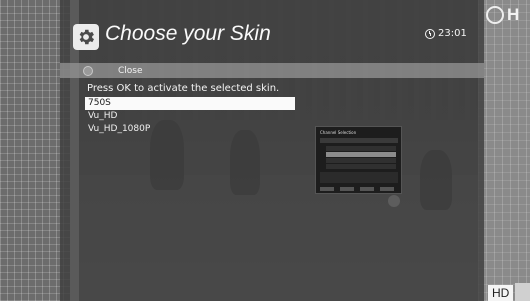  I want to click on skin-item: 750S, so click(190, 103).